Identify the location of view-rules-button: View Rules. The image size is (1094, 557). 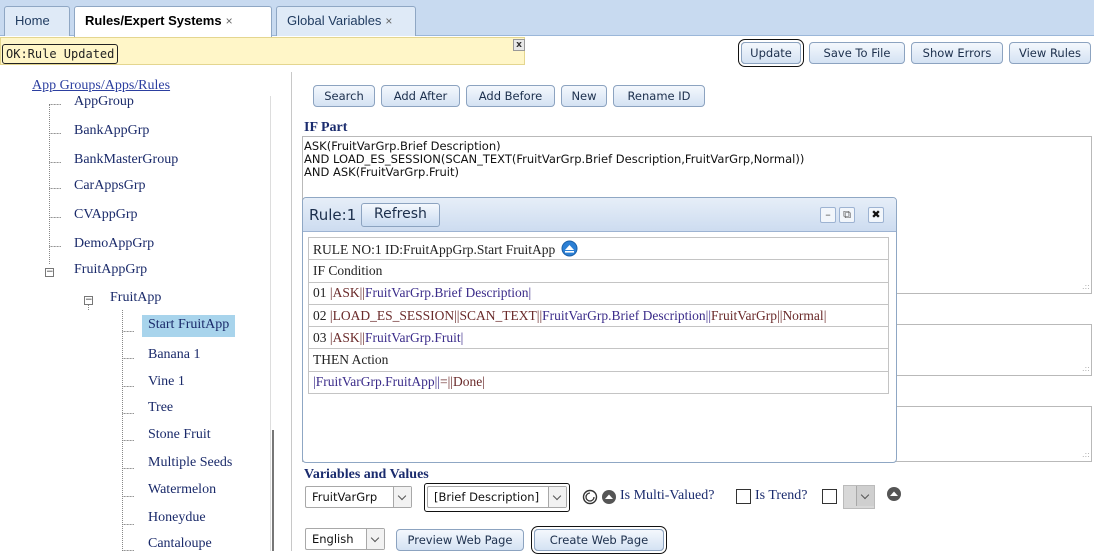
(1050, 53).